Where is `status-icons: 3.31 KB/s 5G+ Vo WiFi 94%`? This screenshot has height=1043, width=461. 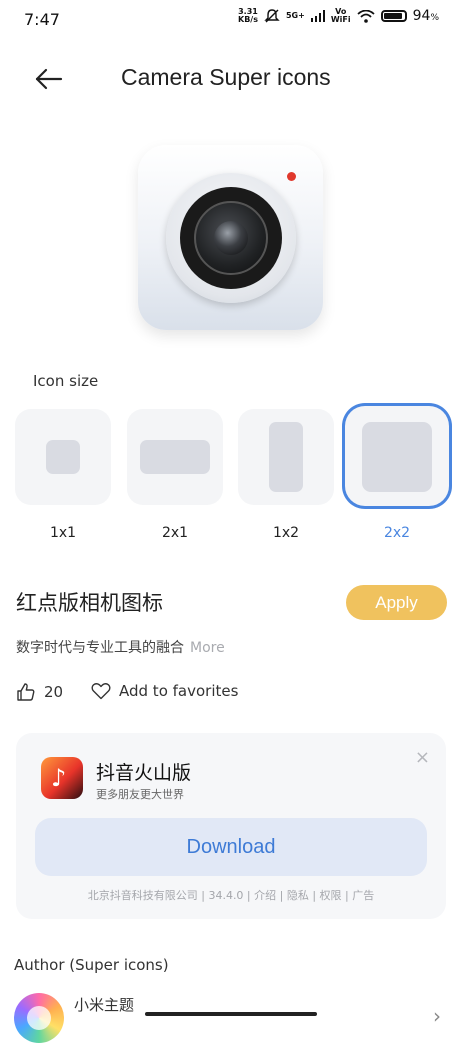
status-icons: 3.31 KB/s 5G+ Vo WiFi 94% is located at coordinates (338, 16).